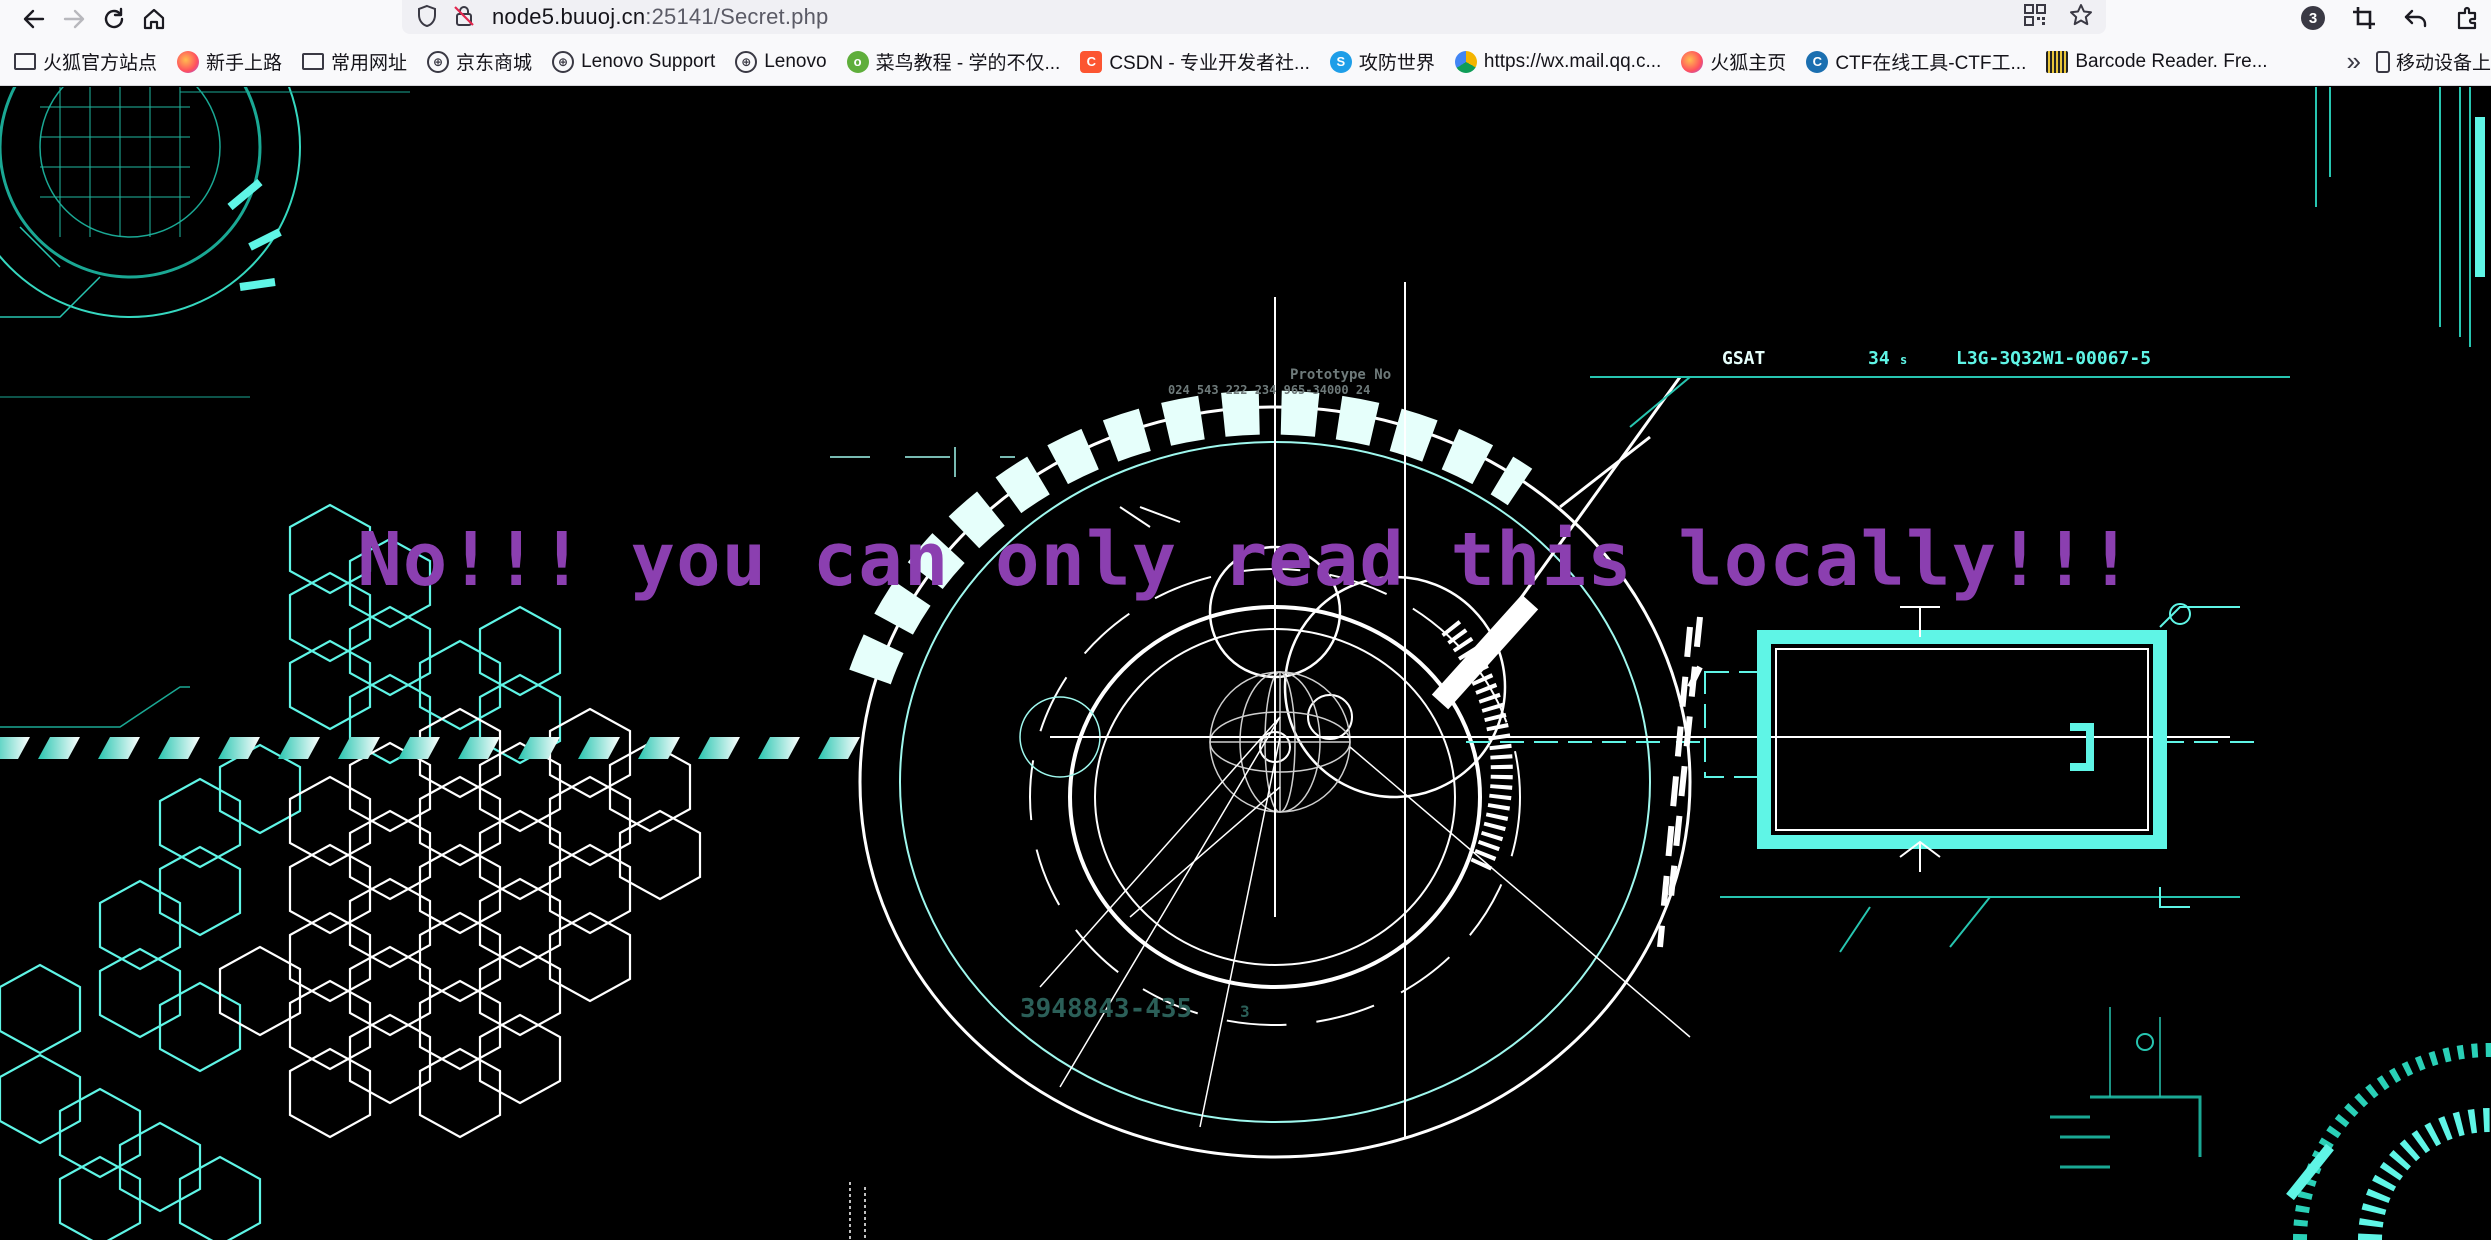 The height and width of the screenshot is (1240, 2491). I want to click on forward-icon, so click(74, 19).